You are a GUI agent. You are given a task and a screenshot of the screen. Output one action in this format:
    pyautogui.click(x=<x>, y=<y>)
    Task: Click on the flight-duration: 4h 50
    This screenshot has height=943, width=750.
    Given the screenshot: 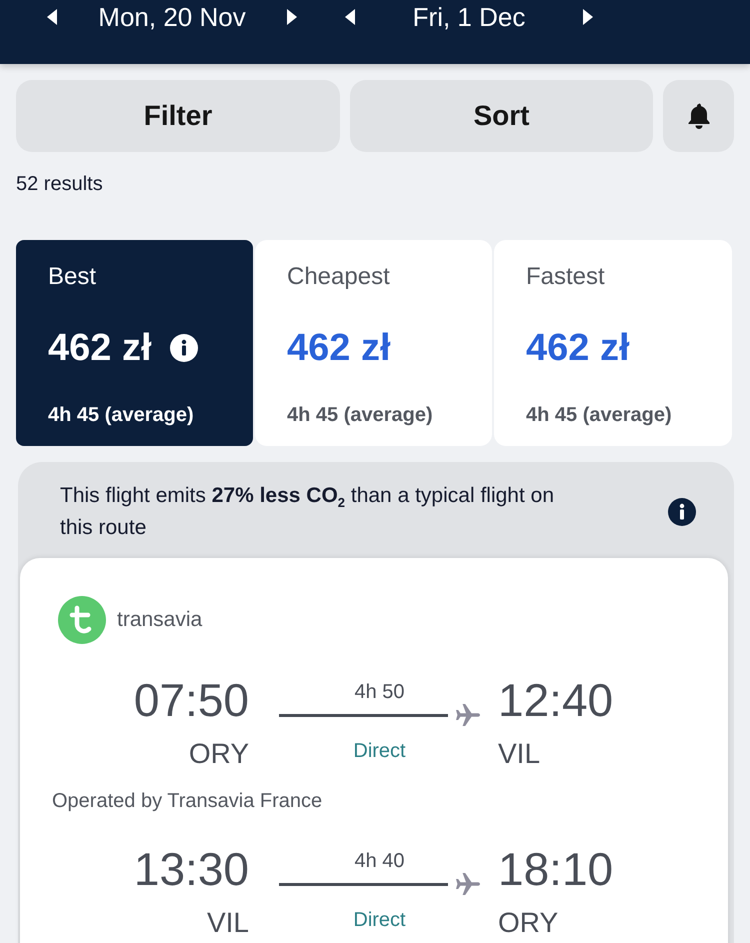 What is the action you would take?
    pyautogui.click(x=379, y=692)
    